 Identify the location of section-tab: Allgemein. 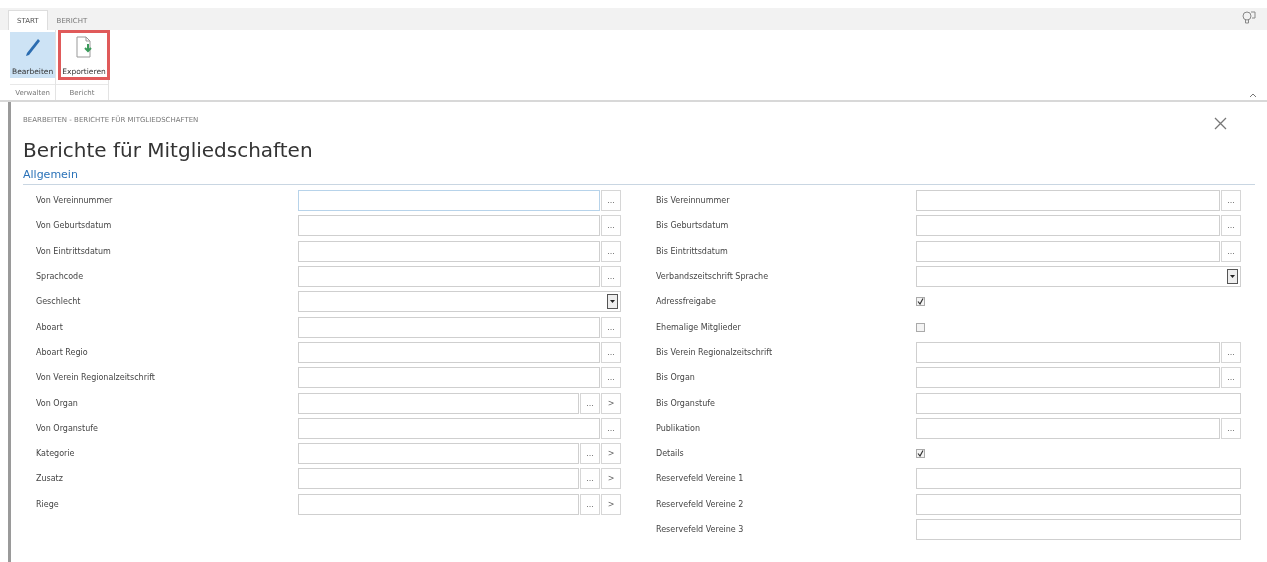
(645, 176).